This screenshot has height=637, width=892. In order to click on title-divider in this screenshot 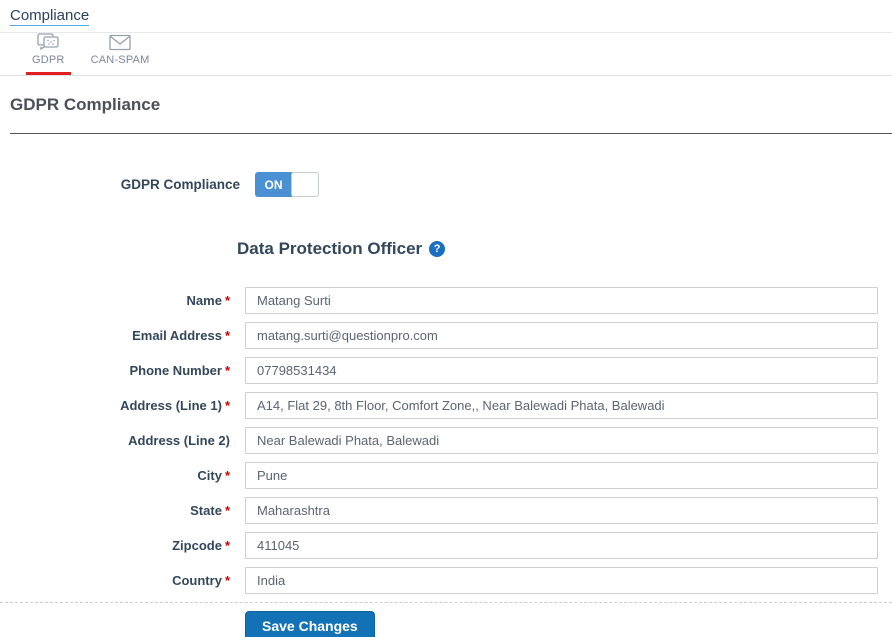, I will do `click(451, 133)`.